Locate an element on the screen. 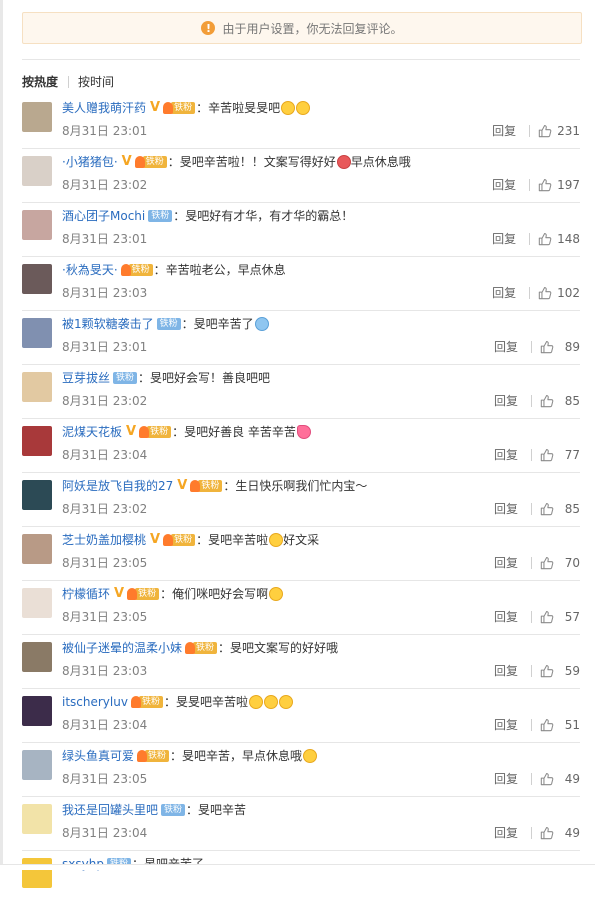  like-count: 197 is located at coordinates (568, 185).